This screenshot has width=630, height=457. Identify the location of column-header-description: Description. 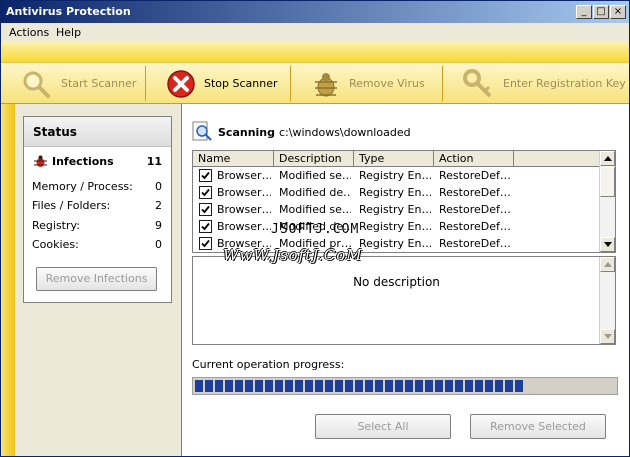
(314, 159).